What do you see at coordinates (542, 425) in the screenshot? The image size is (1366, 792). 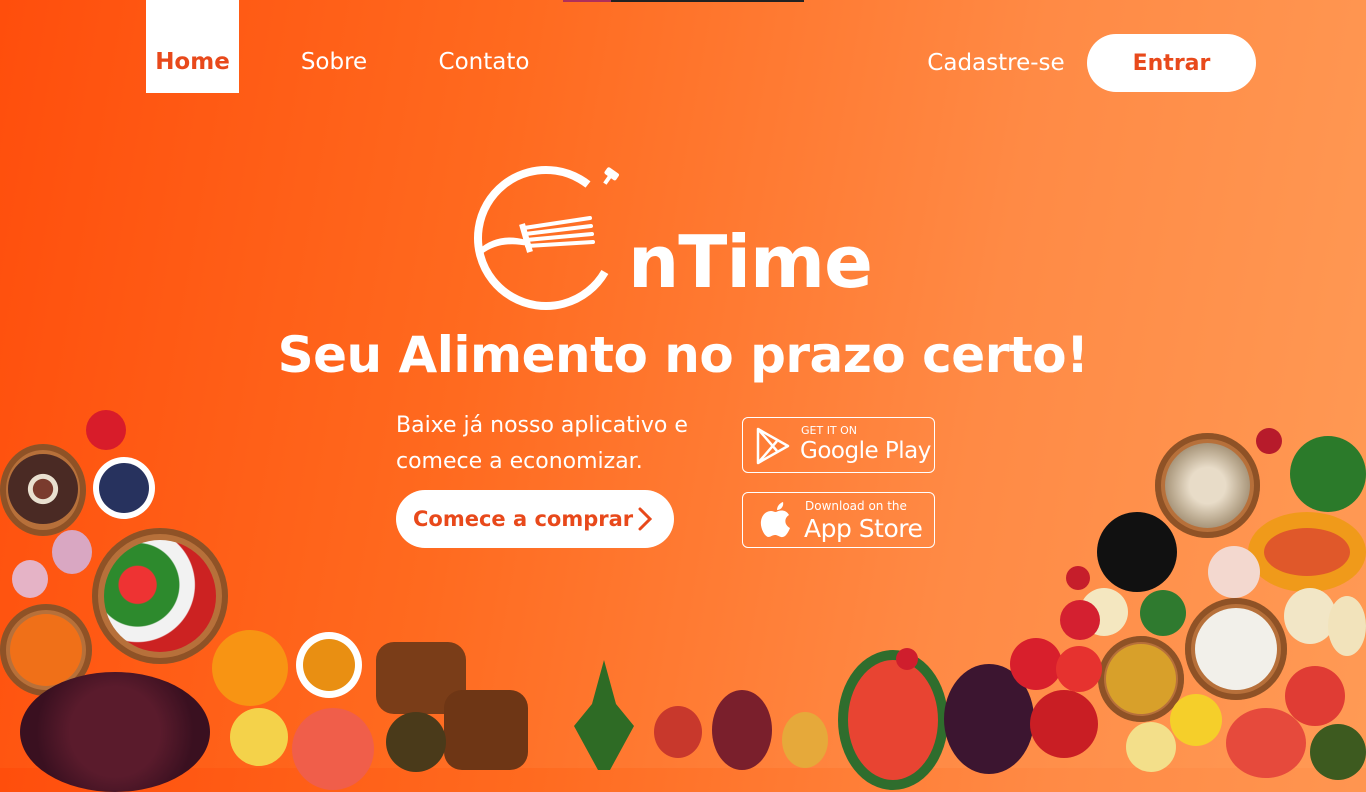 I see `subtitle-line-1: Baixe já nosso aplicativo e` at bounding box center [542, 425].